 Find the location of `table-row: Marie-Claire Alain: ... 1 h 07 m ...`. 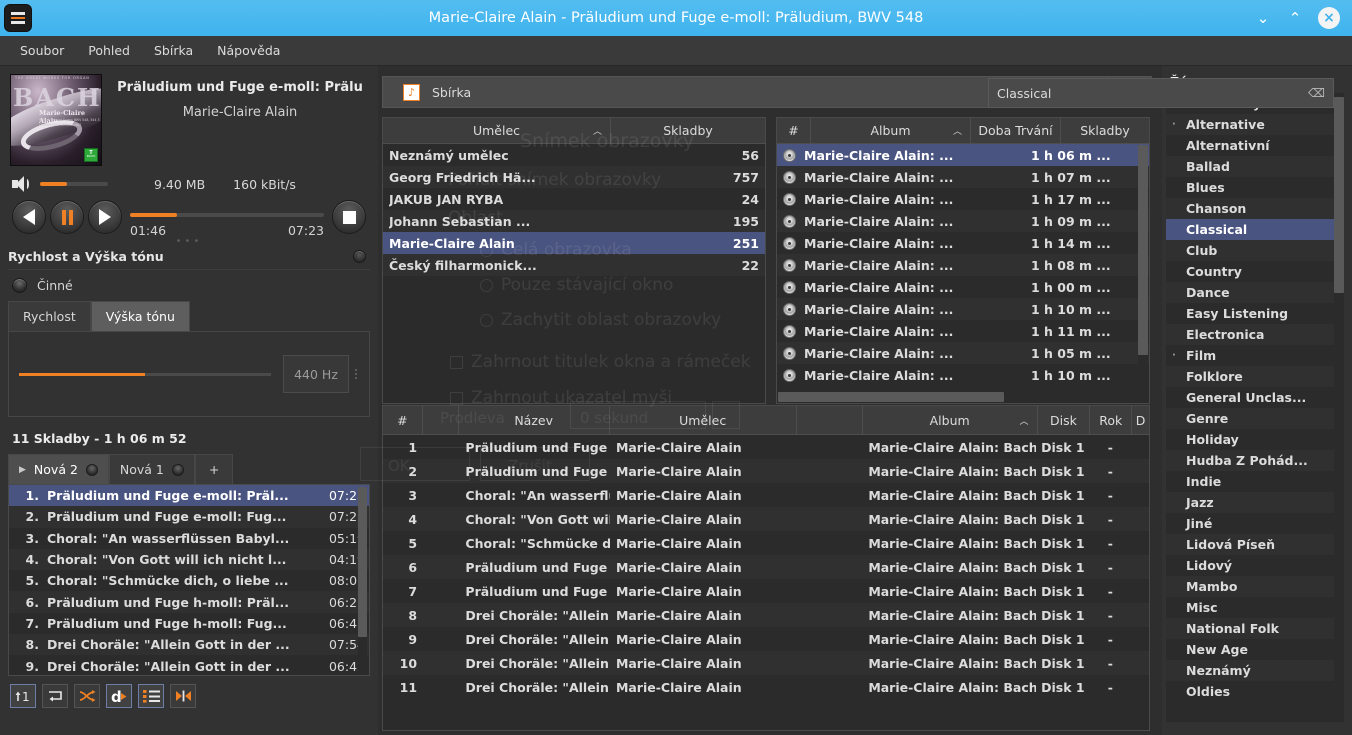

table-row: Marie-Claire Alain: ... 1 h 07 m ... is located at coordinates (963, 177).